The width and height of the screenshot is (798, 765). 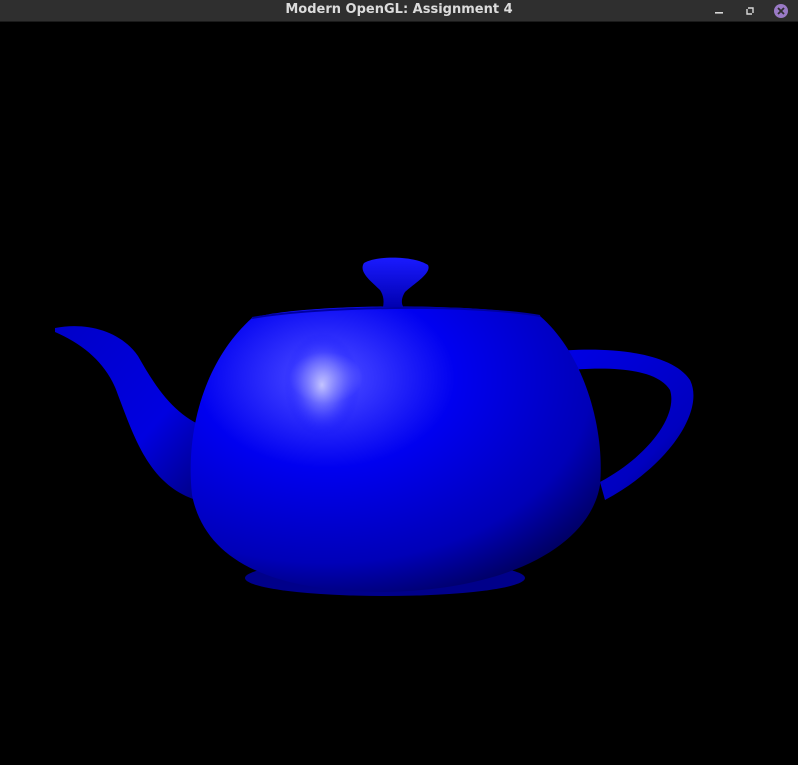 I want to click on window-titlebar: Modern OpenGL: Assignment 4, so click(x=399, y=11).